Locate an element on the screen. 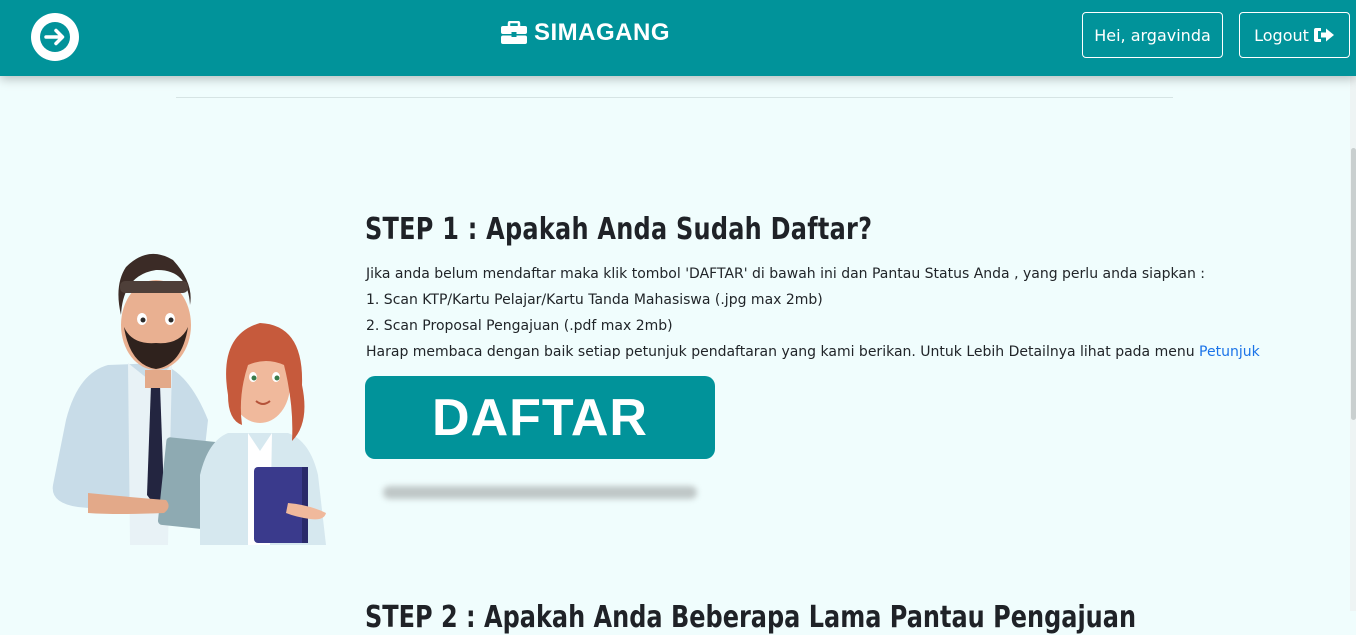  button-shadow is located at coordinates (540, 492).